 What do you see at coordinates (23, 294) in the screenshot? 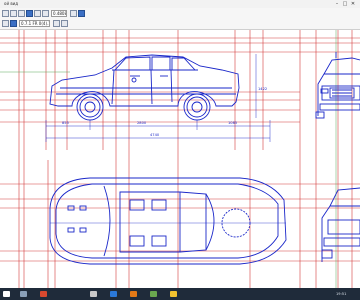
I see `explorer-icon` at bounding box center [23, 294].